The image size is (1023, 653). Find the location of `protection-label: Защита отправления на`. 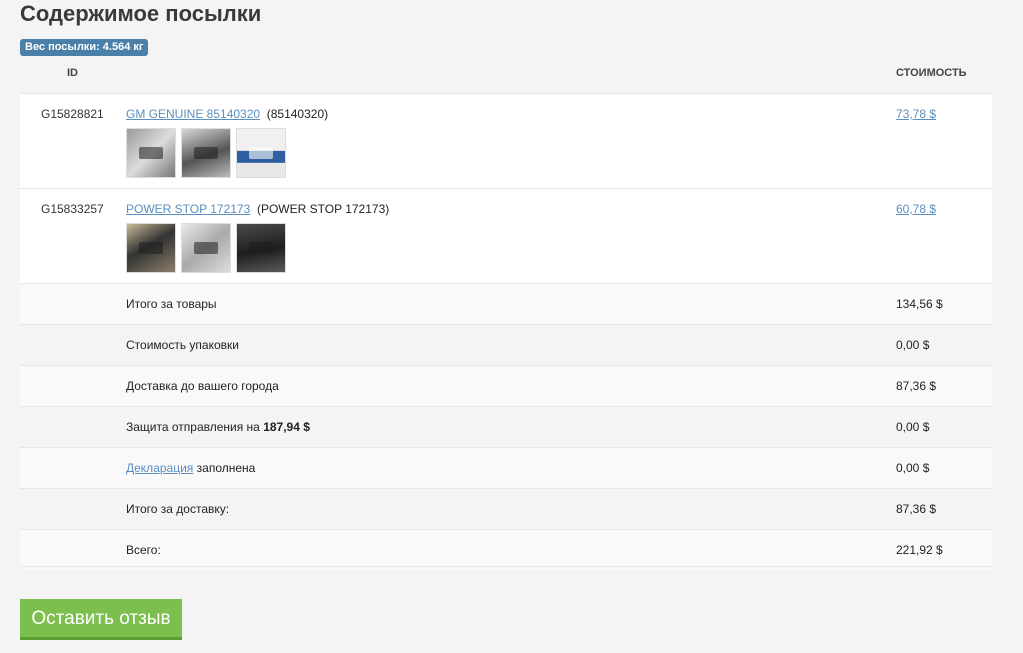

protection-label: Защита отправления на is located at coordinates (193, 427).